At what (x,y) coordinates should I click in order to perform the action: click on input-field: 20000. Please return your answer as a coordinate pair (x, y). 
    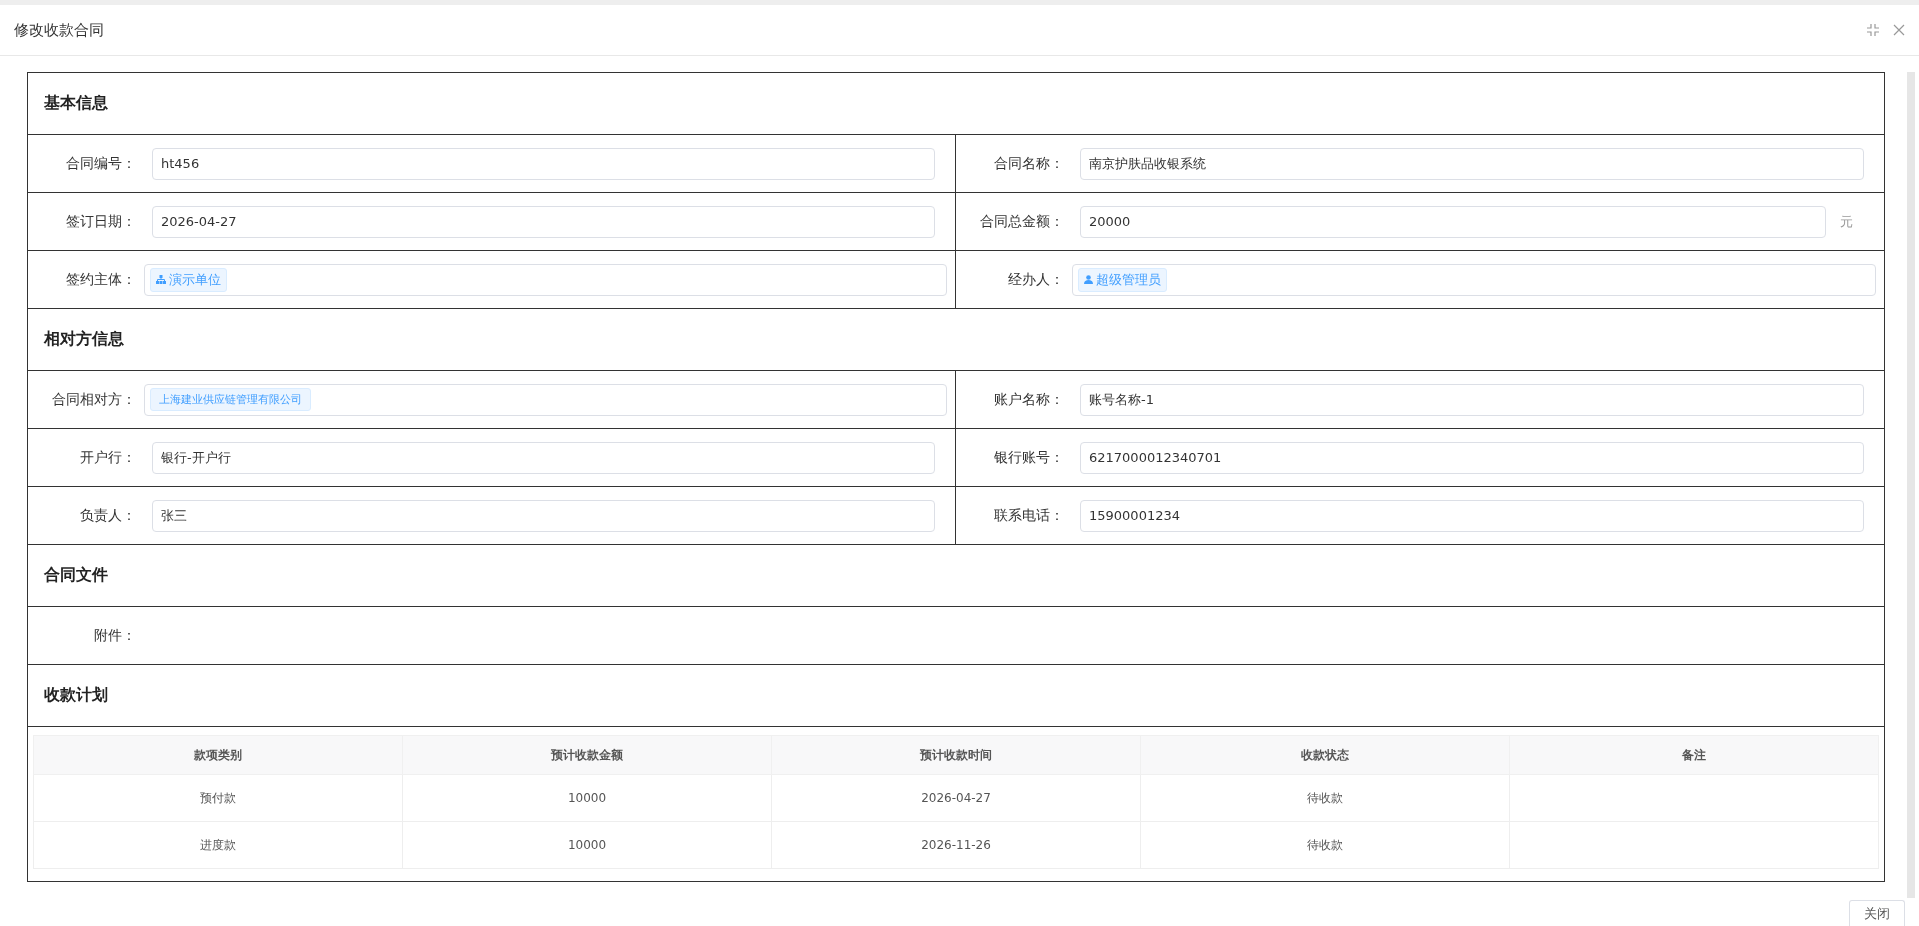
    Looking at the image, I should click on (1453, 221).